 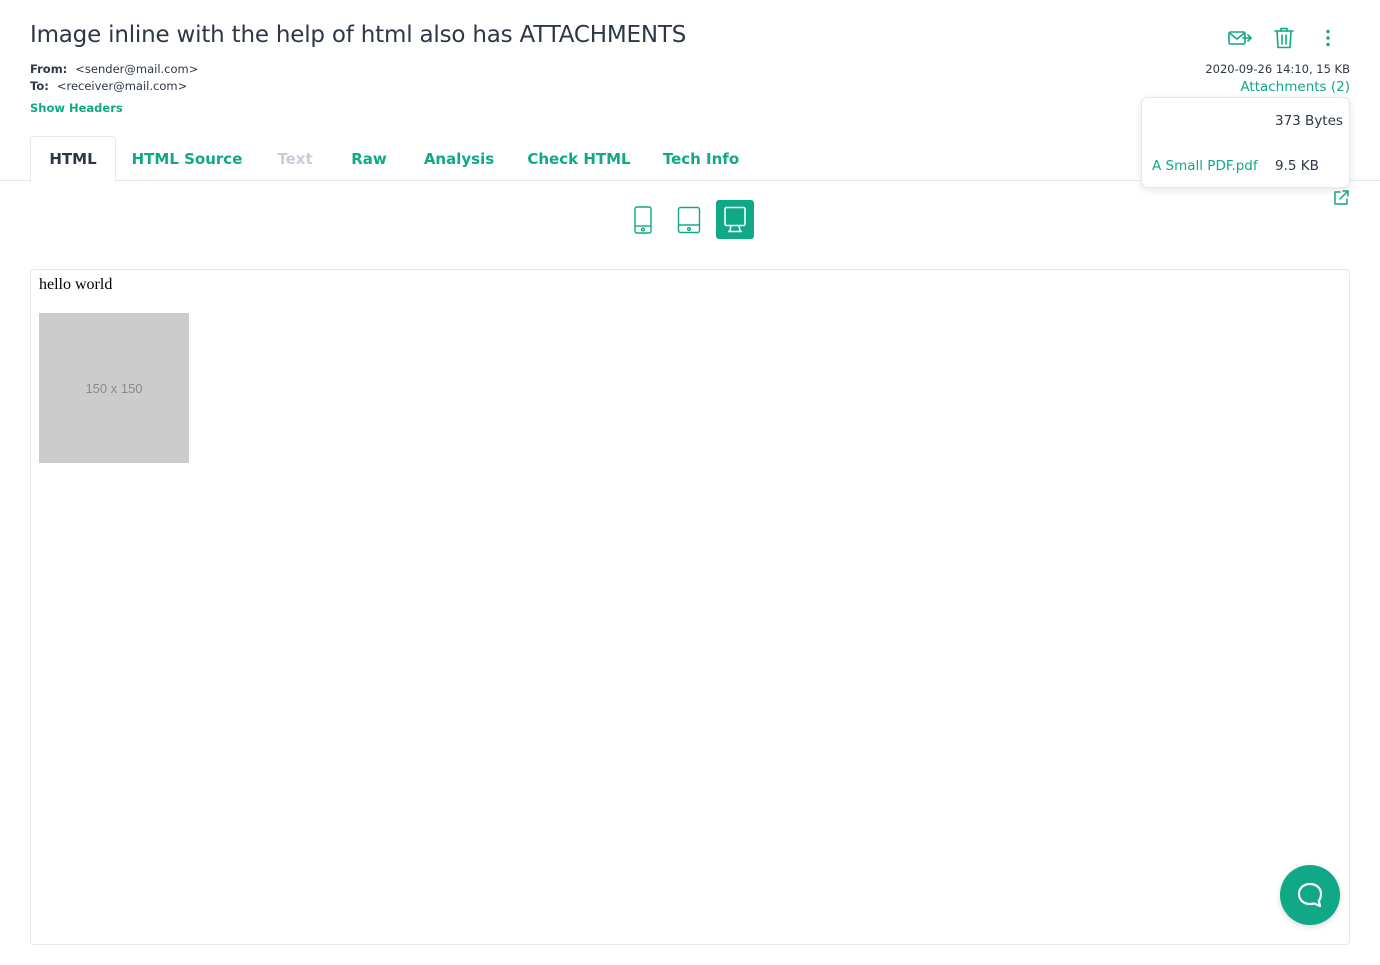 I want to click on attachments-link: Attachments (2), so click(x=1295, y=87).